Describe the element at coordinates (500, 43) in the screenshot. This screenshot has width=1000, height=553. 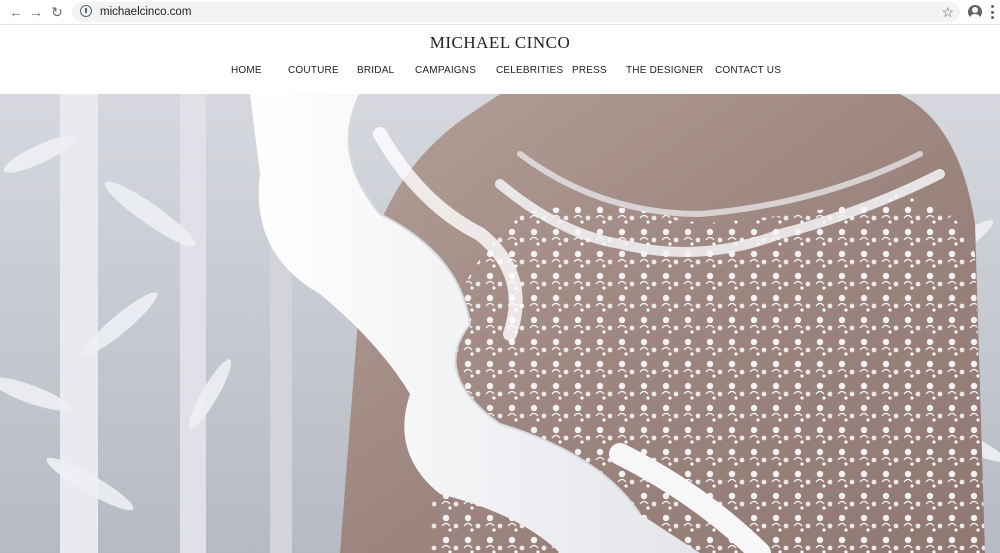
I see `site-logo: MICHAEL CINCO` at that location.